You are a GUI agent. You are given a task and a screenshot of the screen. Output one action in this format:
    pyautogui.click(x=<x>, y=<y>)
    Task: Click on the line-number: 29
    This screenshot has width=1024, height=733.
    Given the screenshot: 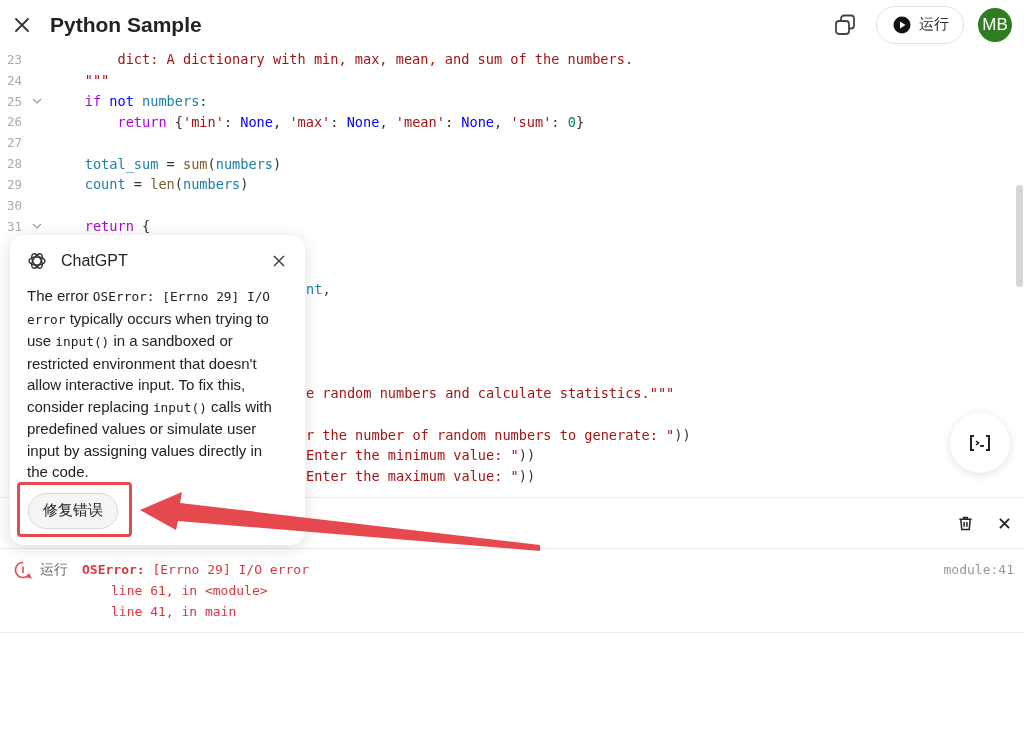 What is the action you would take?
    pyautogui.click(x=13, y=184)
    